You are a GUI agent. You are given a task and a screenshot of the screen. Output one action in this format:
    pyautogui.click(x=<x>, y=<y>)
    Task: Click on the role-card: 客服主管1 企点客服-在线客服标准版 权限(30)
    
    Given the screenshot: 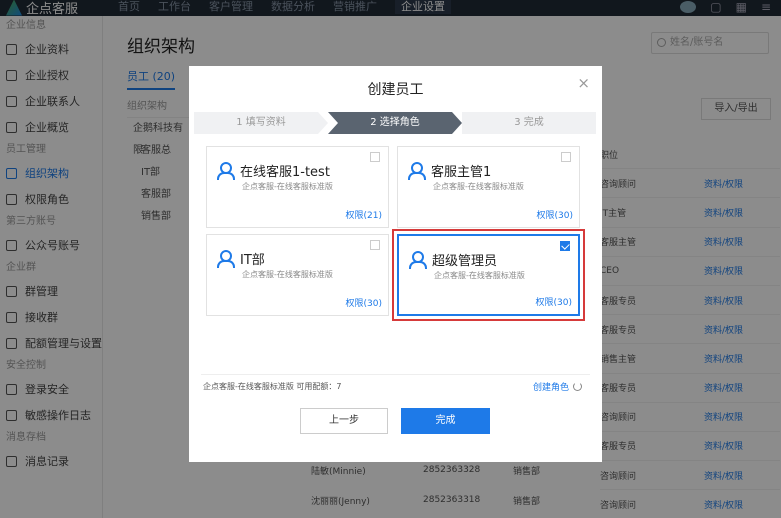 What is the action you would take?
    pyautogui.click(x=488, y=187)
    